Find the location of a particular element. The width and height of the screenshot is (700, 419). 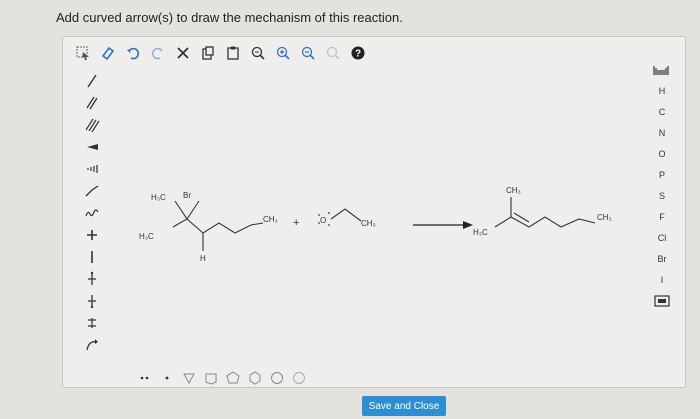

product-atom-ch3-top: CH₃ is located at coordinates (513, 190).